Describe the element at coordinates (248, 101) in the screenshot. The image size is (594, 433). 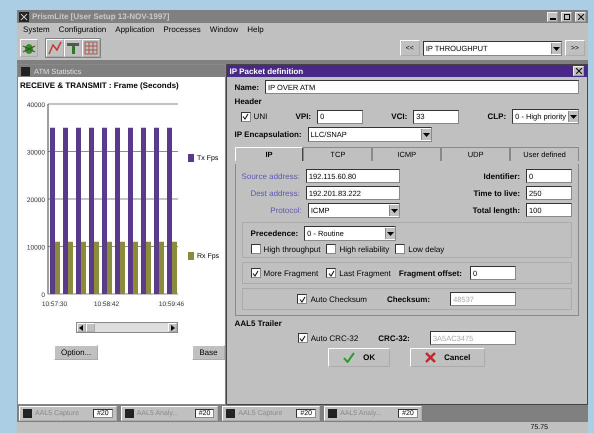
I see `section-label: Header` at that location.